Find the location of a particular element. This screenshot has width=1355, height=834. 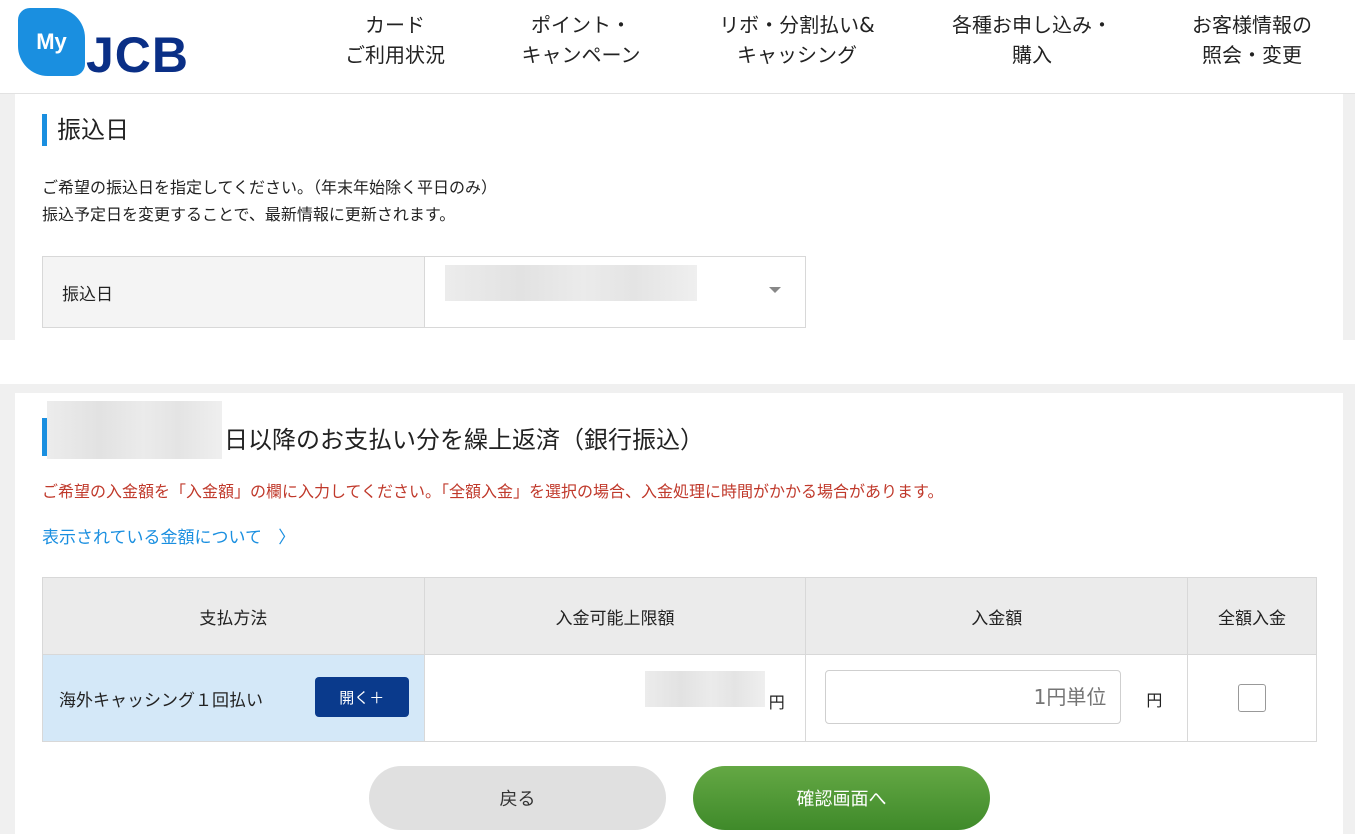

myjcb-logo: My JCB is located at coordinates (128, 45).